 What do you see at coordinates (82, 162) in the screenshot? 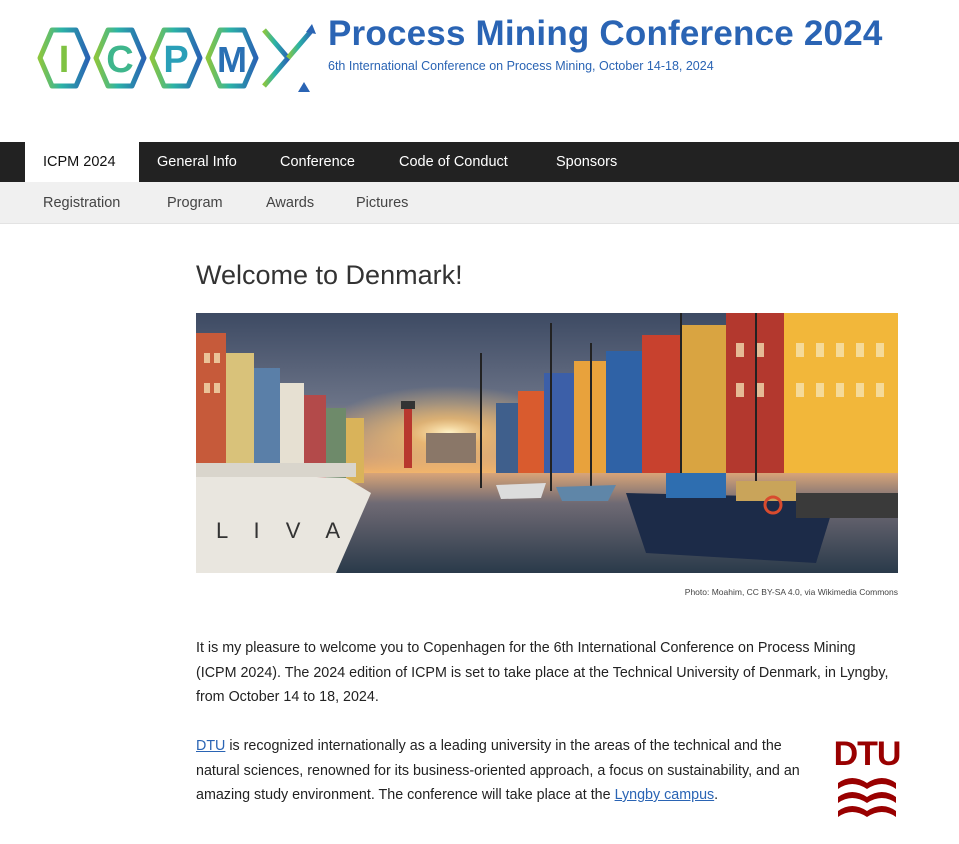
I see `nav-item-icpm-2024: ICPM 2024` at bounding box center [82, 162].